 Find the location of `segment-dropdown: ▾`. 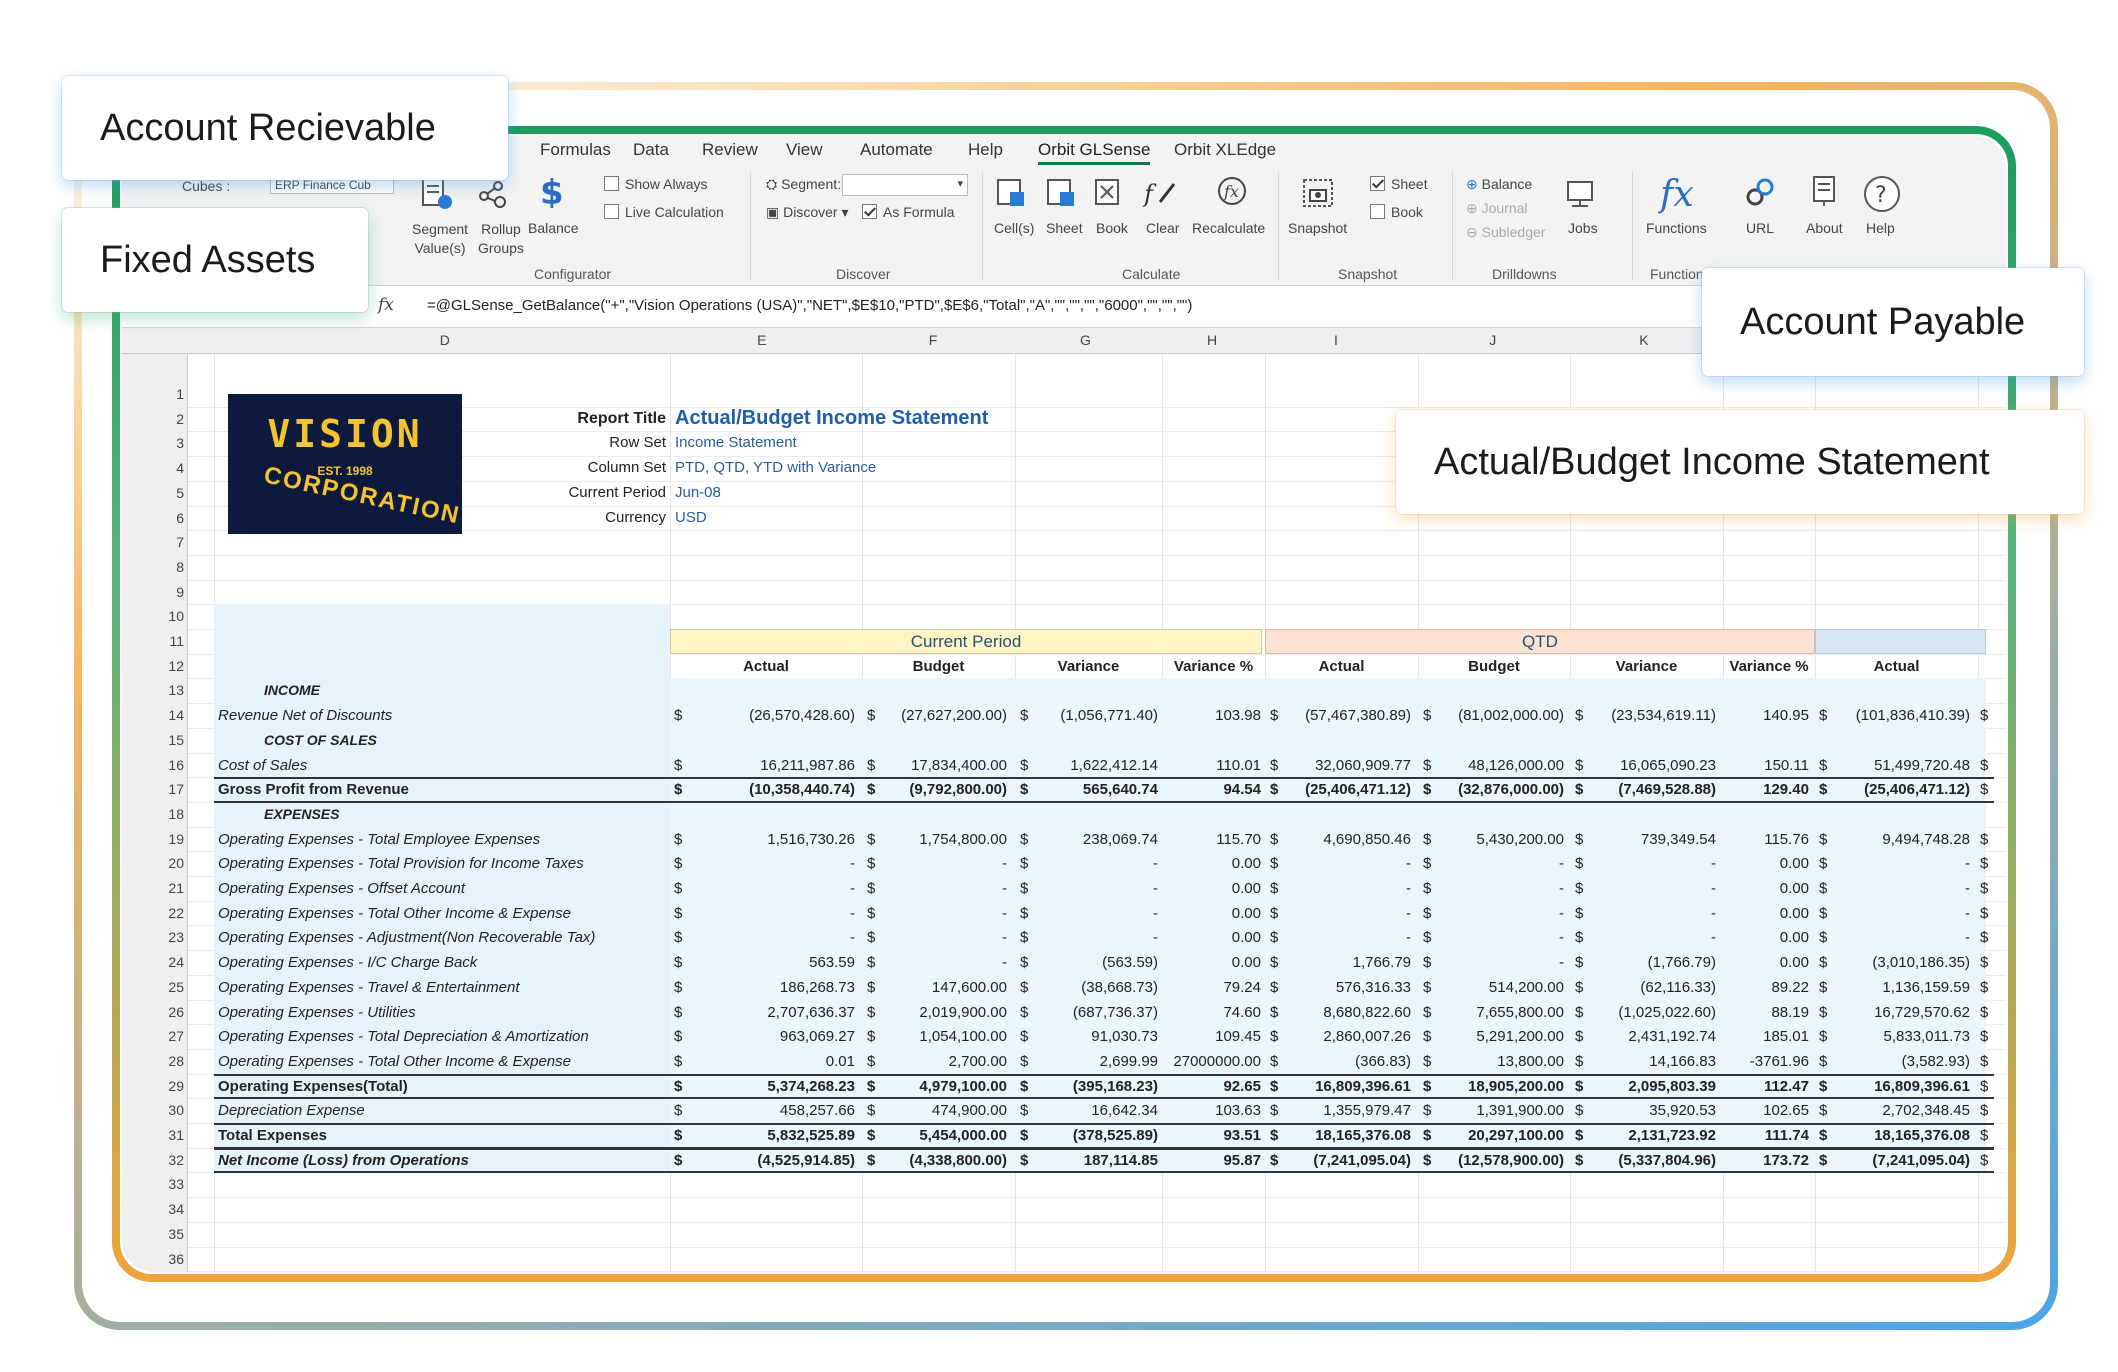

segment-dropdown: ▾ is located at coordinates (905, 185).